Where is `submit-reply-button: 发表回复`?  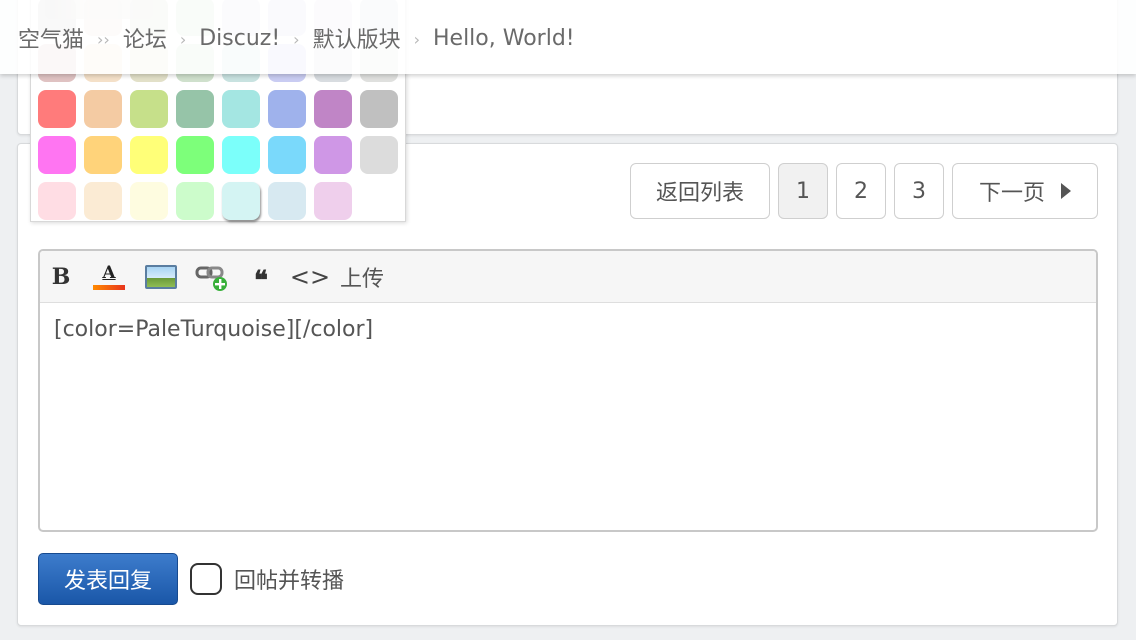
submit-reply-button: 发表回复 is located at coordinates (108, 579).